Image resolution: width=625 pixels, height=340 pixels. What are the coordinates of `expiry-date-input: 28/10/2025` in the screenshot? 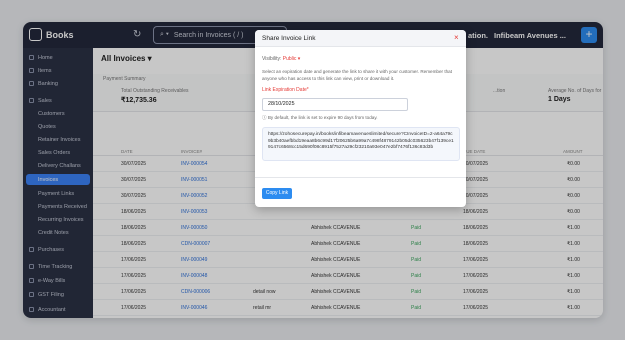 It's located at (335, 104).